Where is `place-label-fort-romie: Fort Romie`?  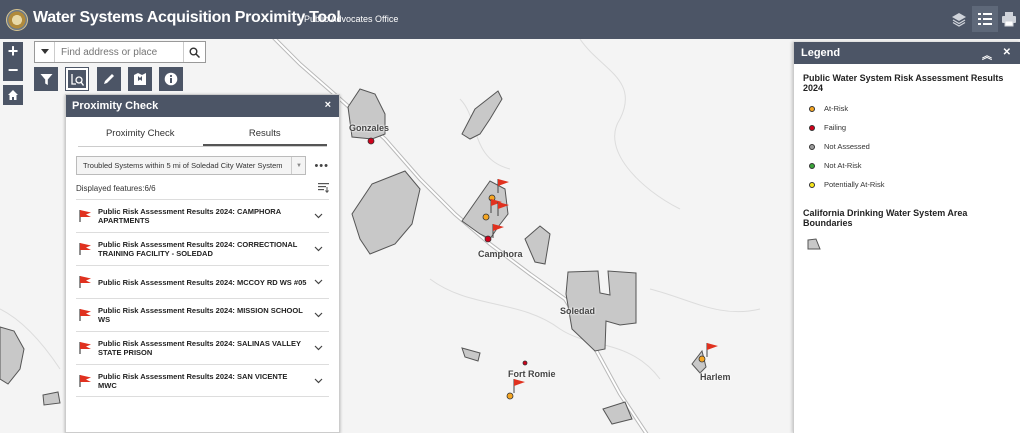
place-label-fort-romie: Fort Romie is located at coordinates (532, 374).